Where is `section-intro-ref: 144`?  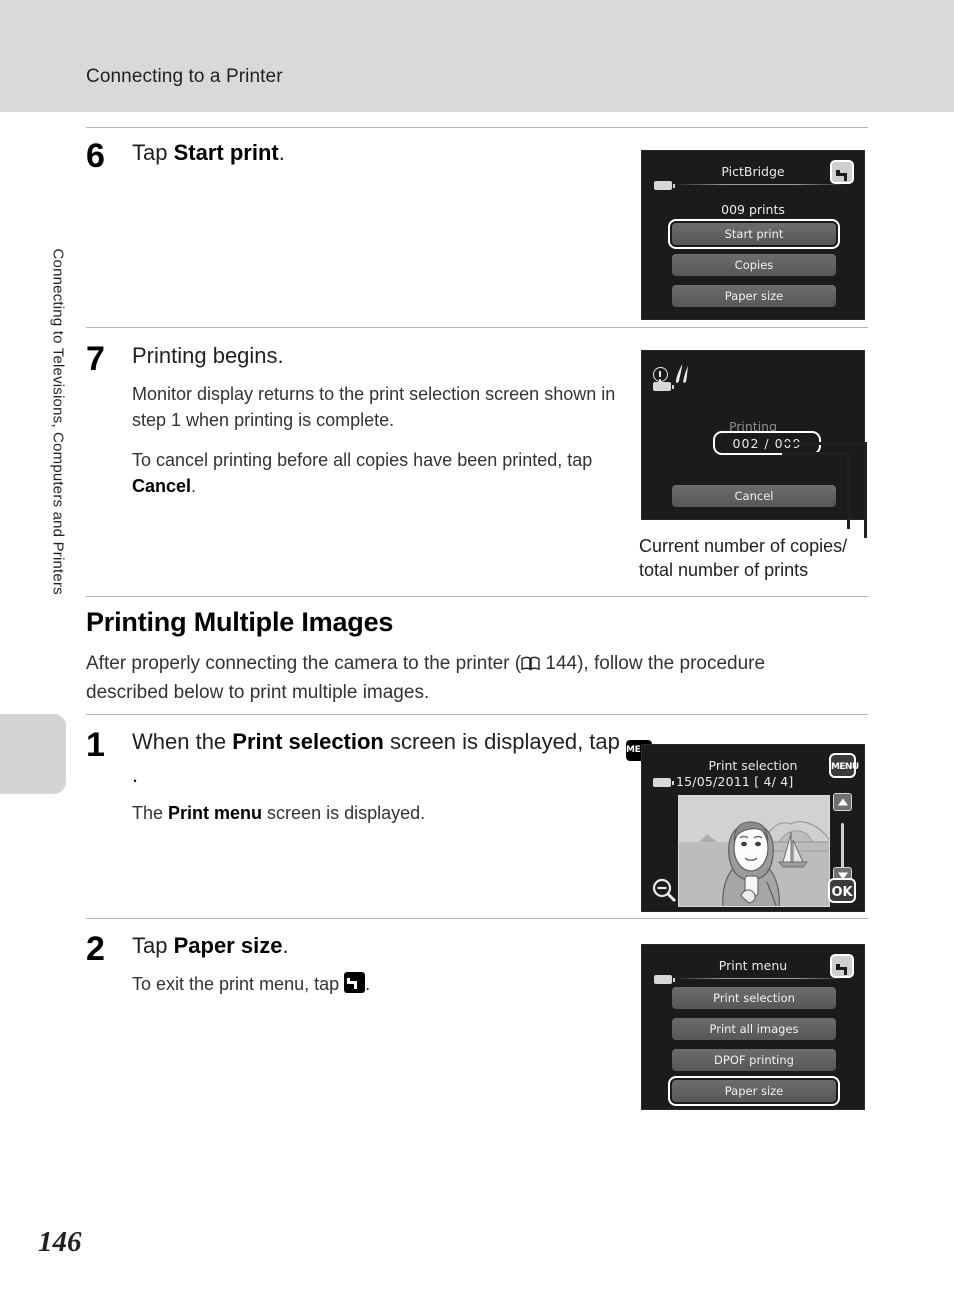
section-intro-ref: 144 is located at coordinates (561, 663).